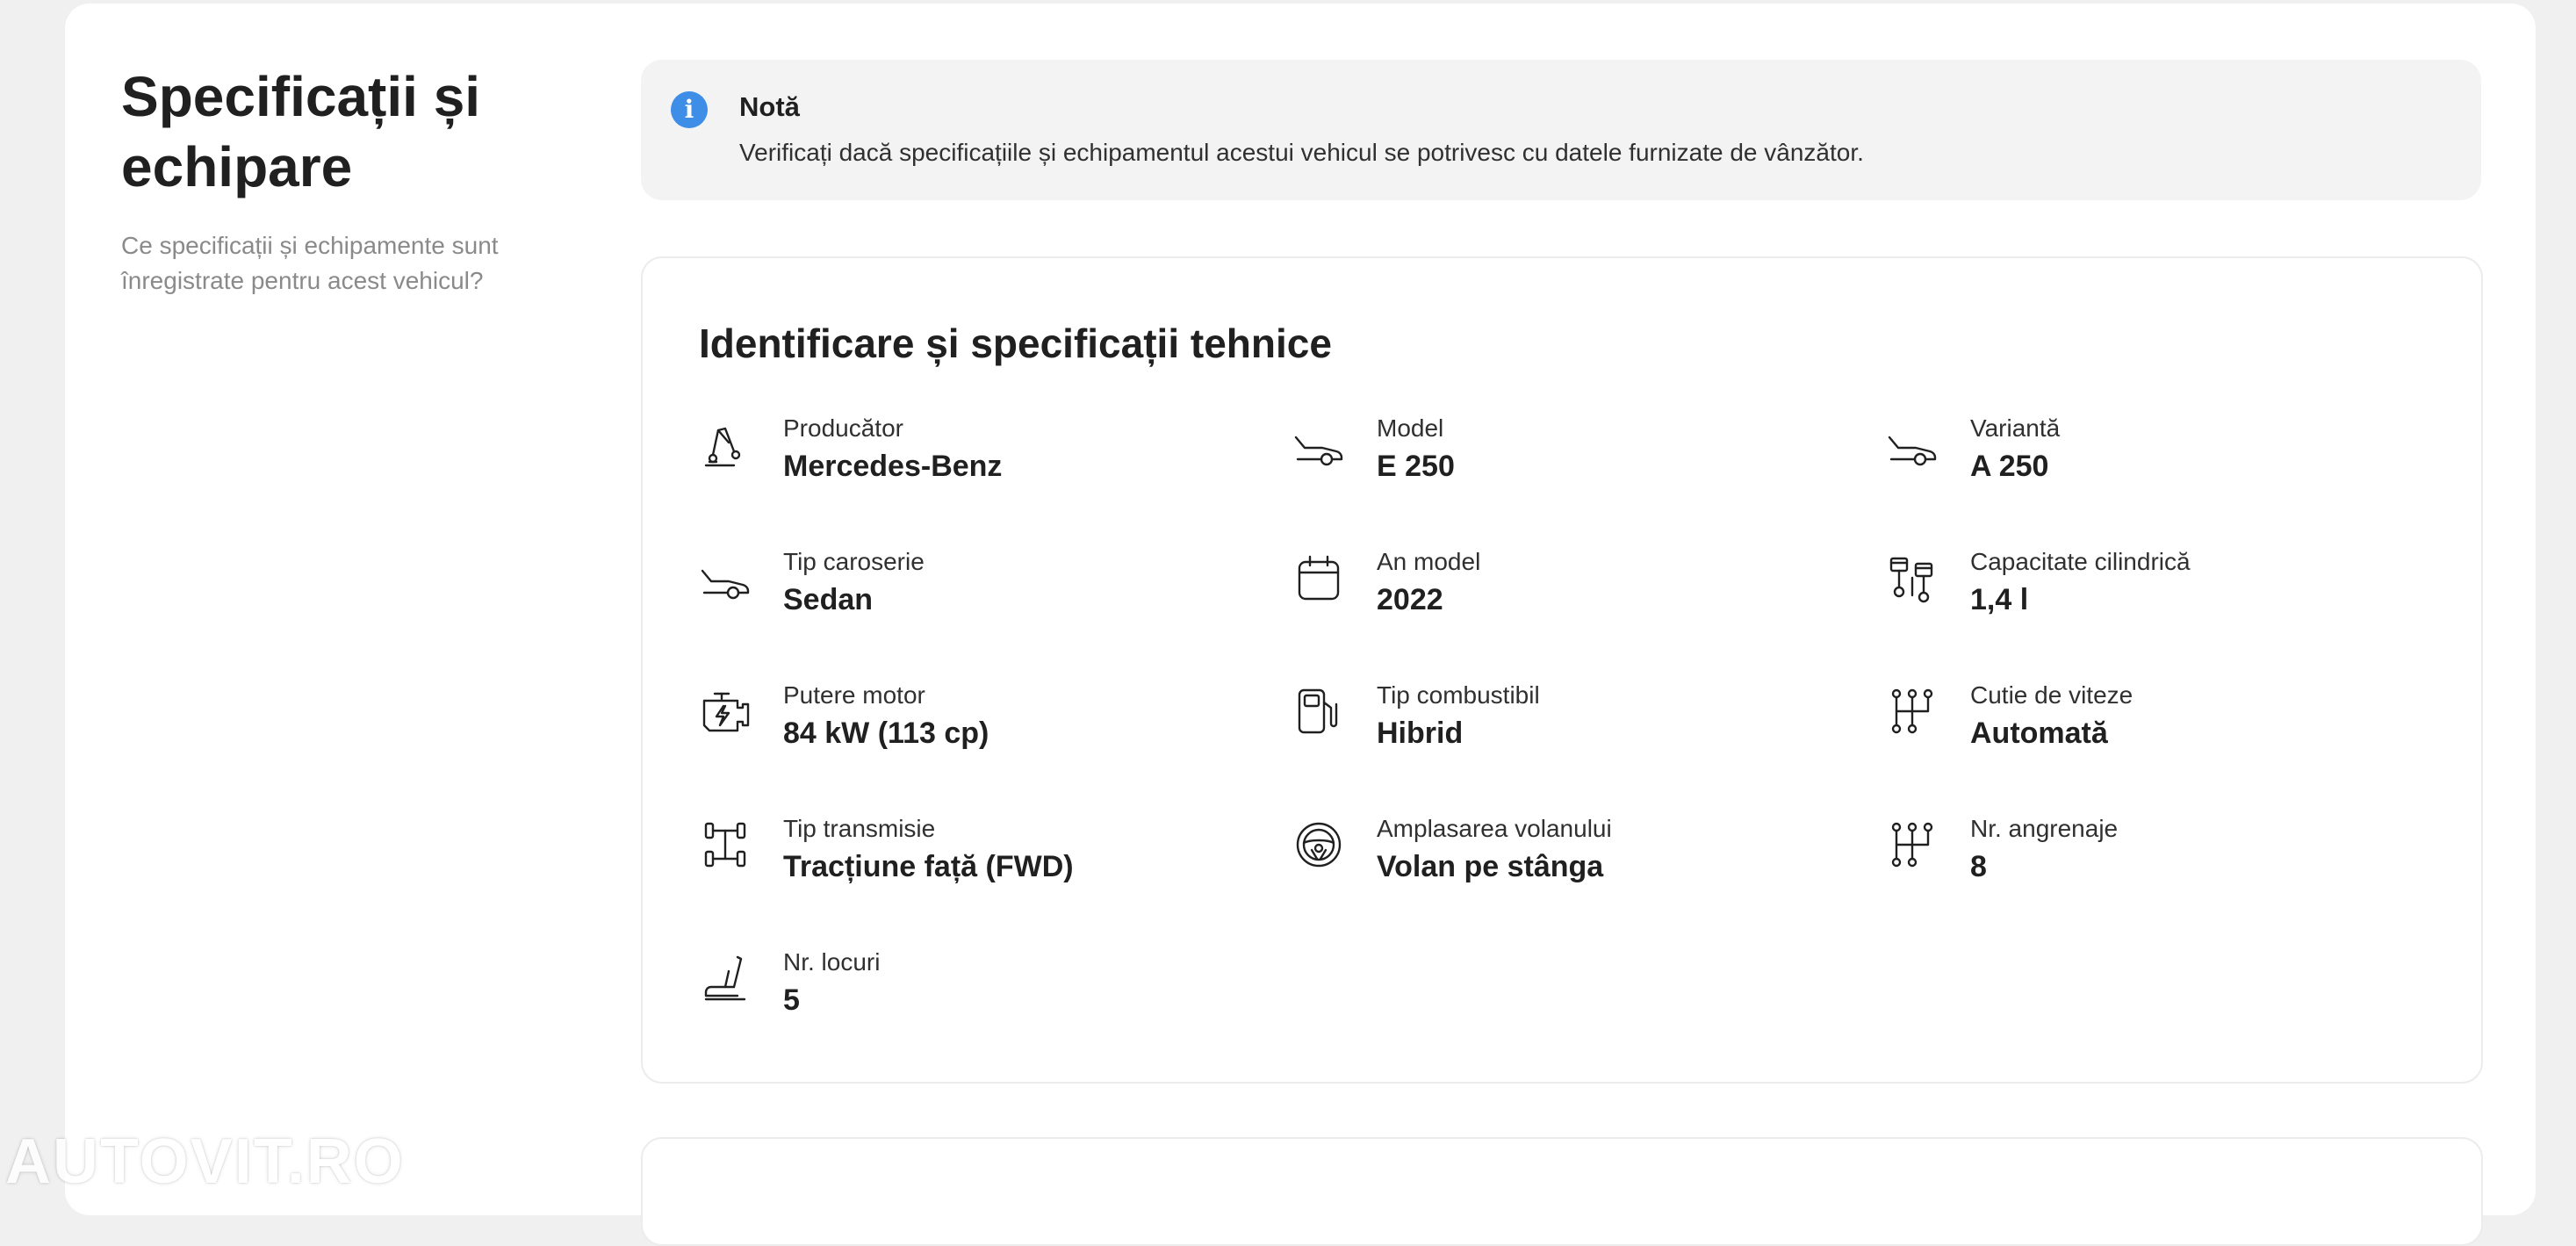  I want to click on spec-displacement: Capacitate cilindrică 1,4 l, so click(2167, 596).